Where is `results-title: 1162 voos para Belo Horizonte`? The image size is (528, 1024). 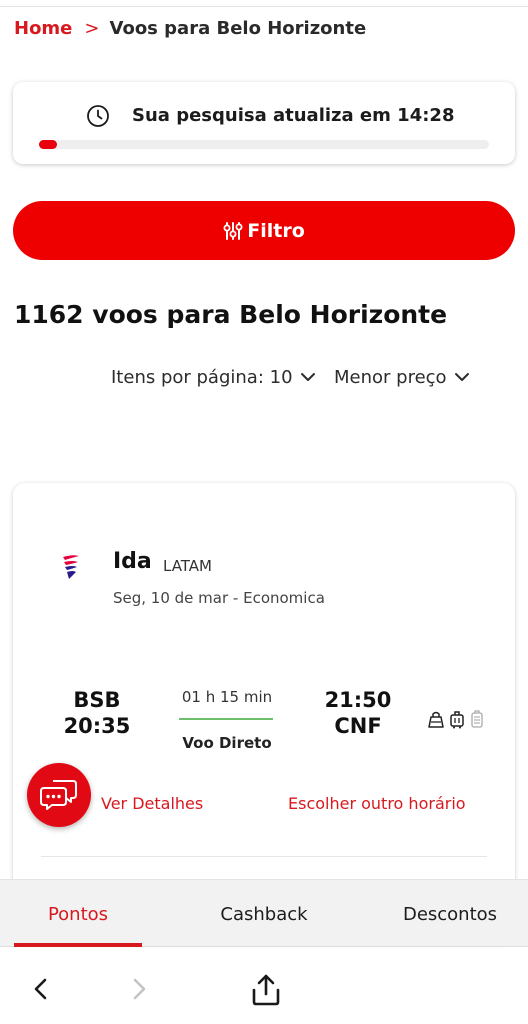
results-title: 1162 voos para Belo Horizonte is located at coordinates (231, 314).